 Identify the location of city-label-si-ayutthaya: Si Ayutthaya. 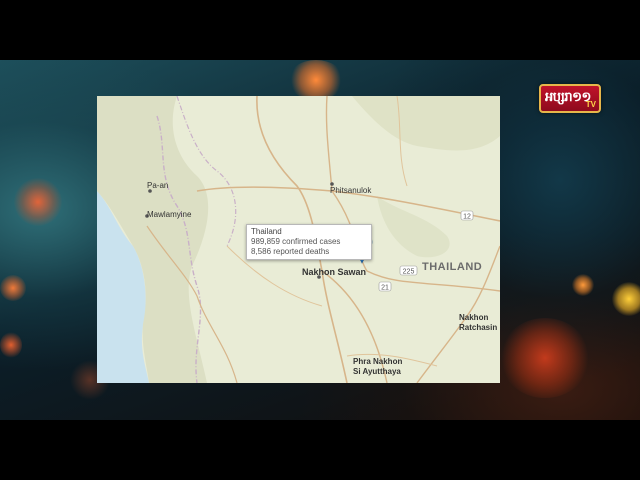
(377, 371).